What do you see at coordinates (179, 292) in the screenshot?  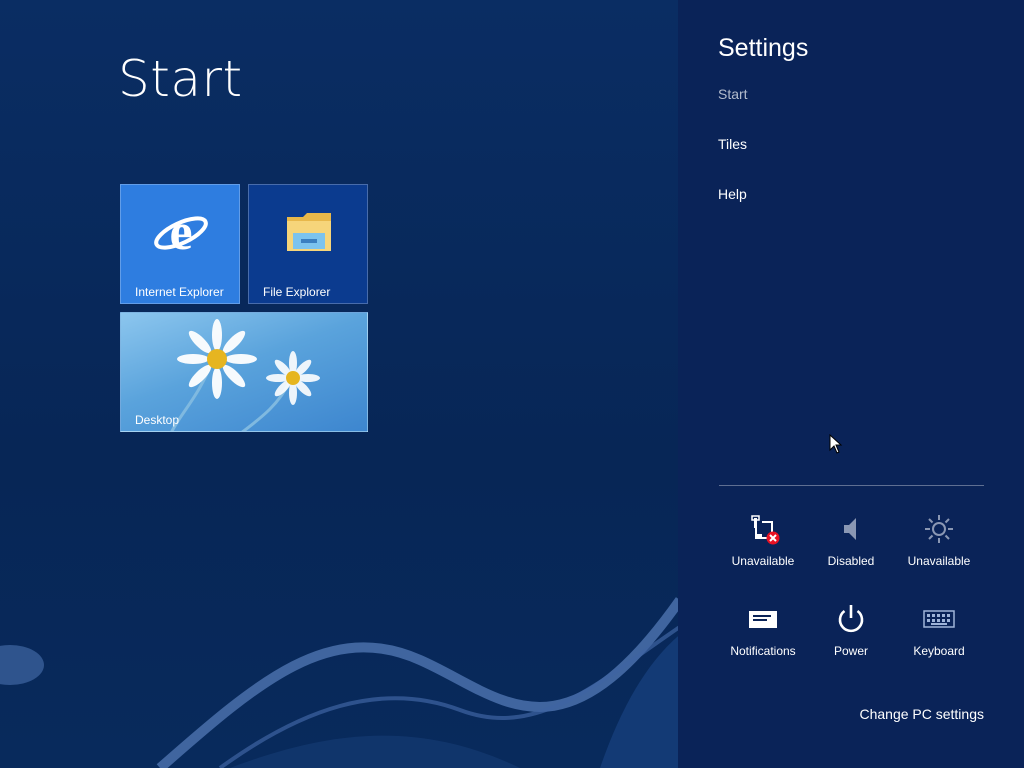 I see `tile-label: Internet Explorer` at bounding box center [179, 292].